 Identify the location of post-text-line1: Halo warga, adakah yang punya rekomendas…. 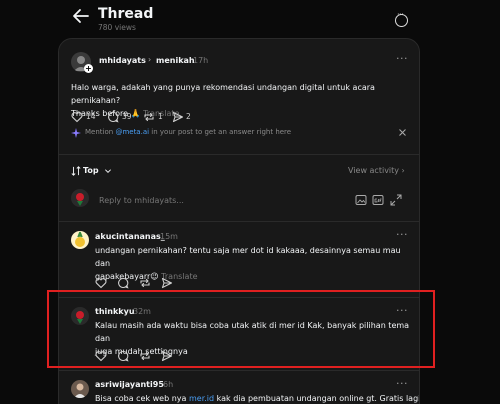
(223, 94).